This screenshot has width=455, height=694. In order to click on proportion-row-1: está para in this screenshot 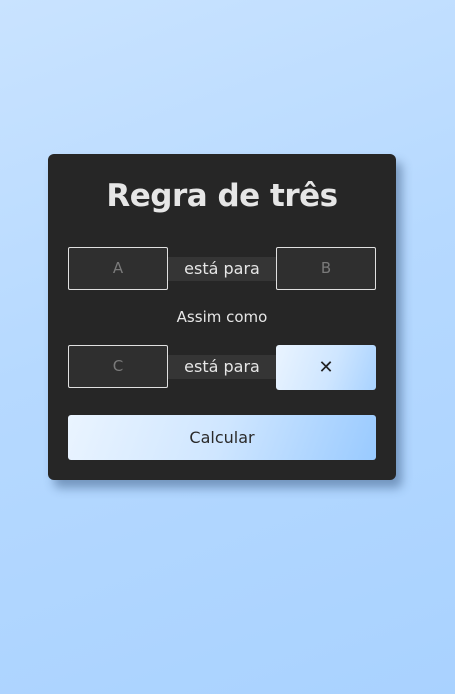, I will do `click(222, 269)`.